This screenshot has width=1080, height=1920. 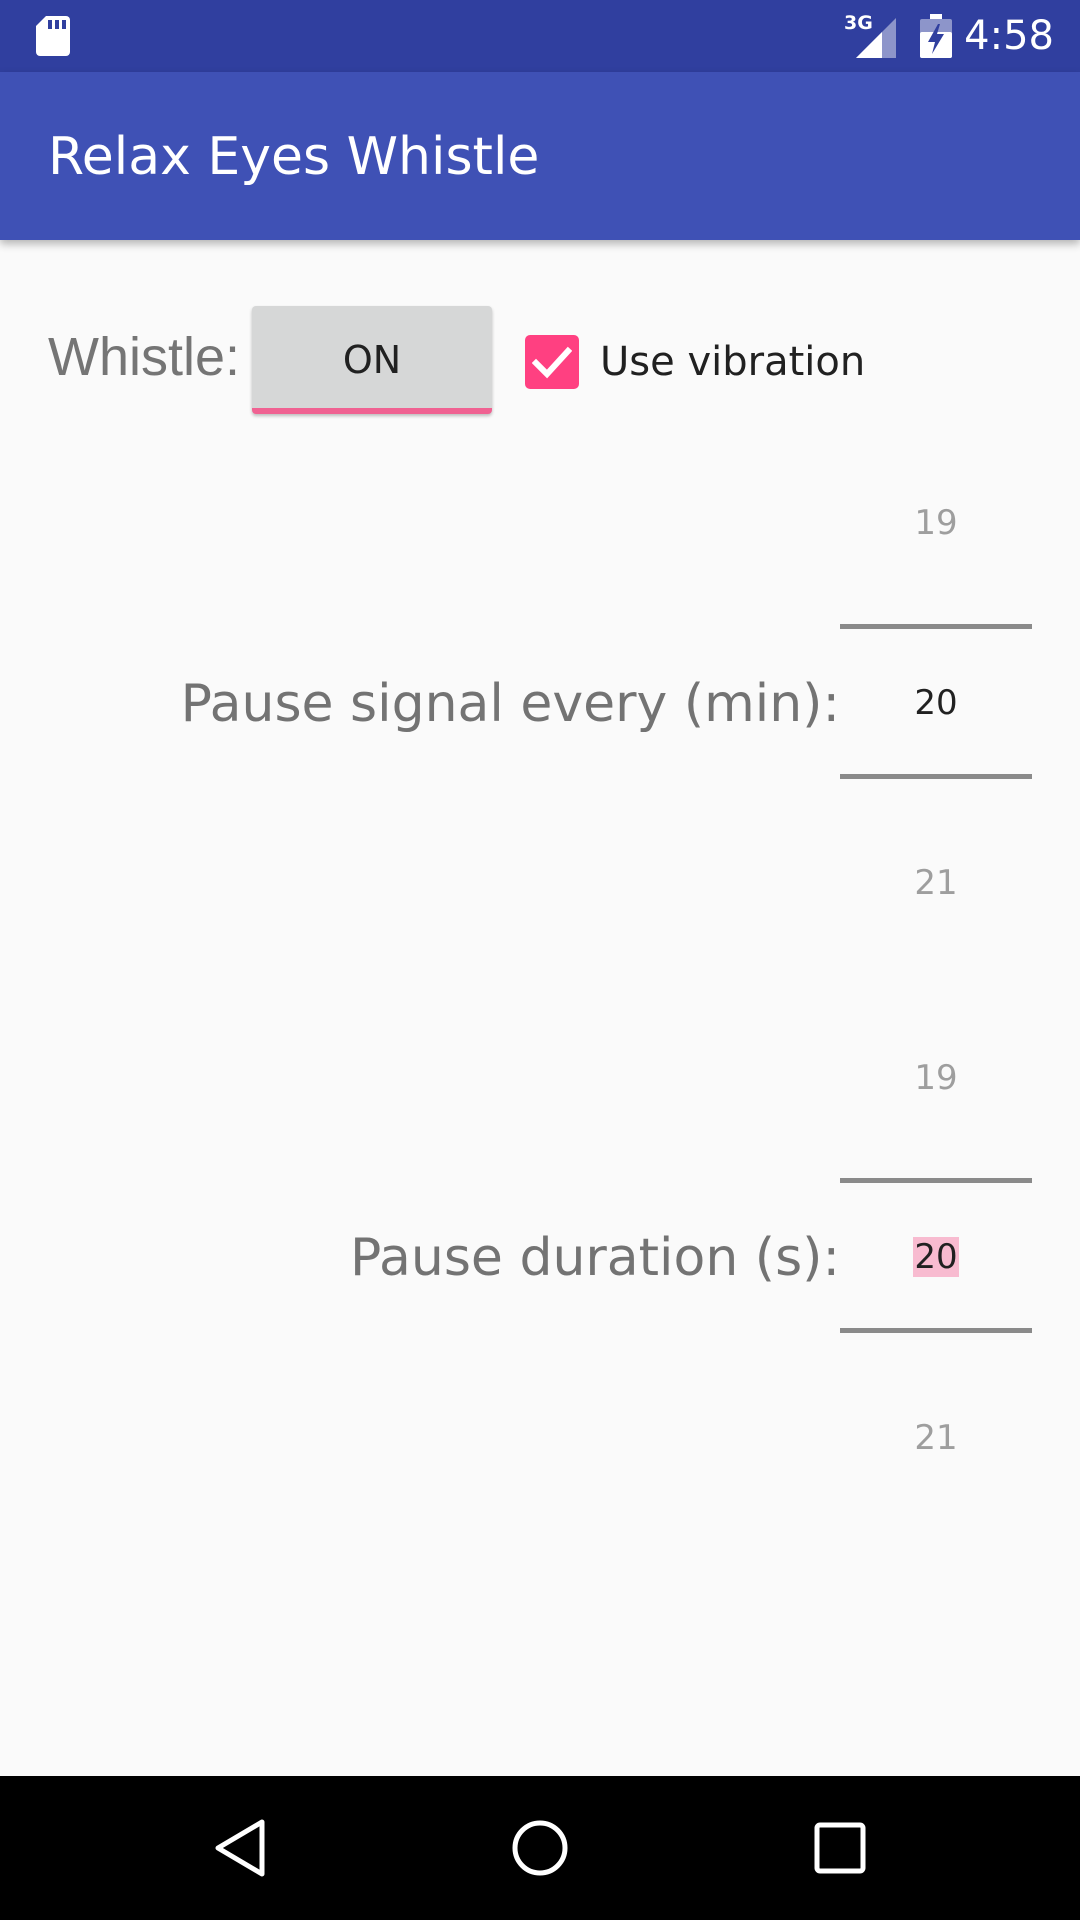 I want to click on pause-interval-label: Pause signal every (min):, so click(x=510, y=704).